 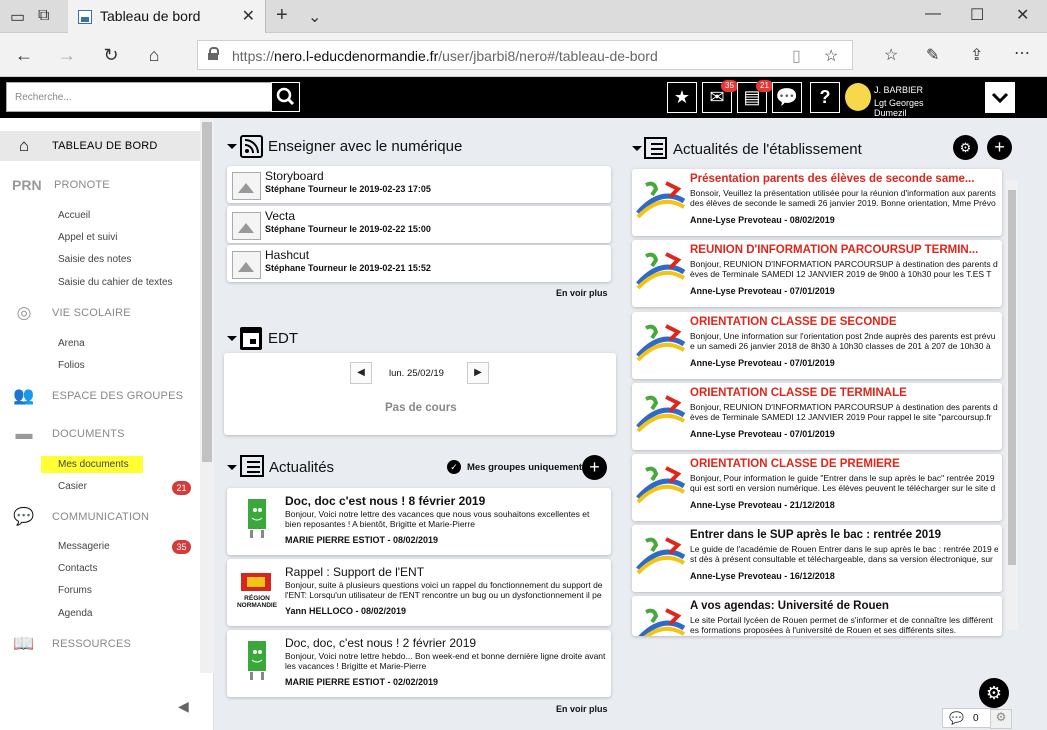 What do you see at coordinates (280, 216) in the screenshot?
I see `resource-title: Vecta` at bounding box center [280, 216].